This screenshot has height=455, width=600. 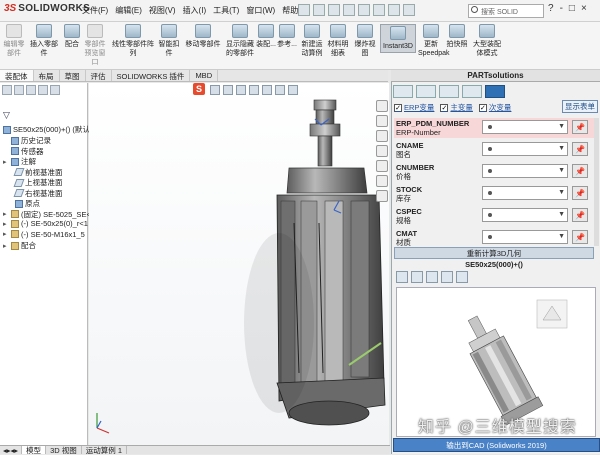 I want to click on command-tab: 评估, so click(x=99, y=75).